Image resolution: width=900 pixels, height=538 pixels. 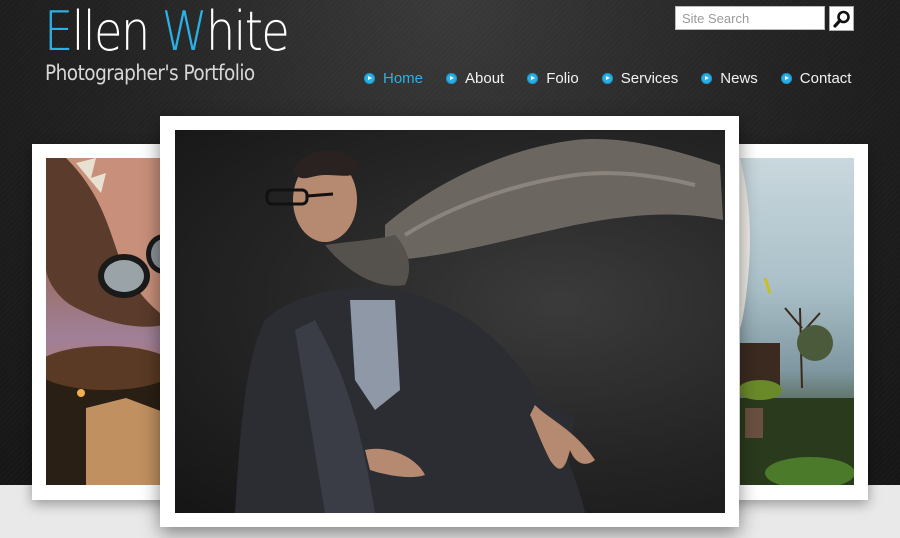 I want to click on woman-trees-illustration, so click(x=797, y=321).